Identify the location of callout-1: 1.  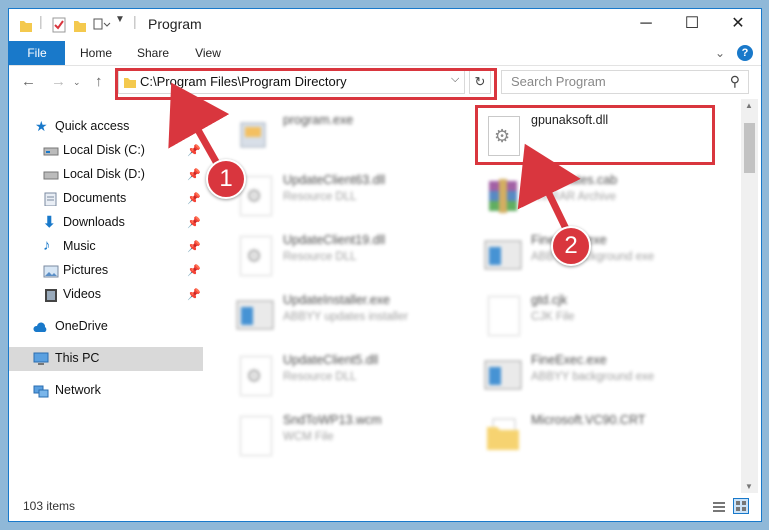
(226, 179).